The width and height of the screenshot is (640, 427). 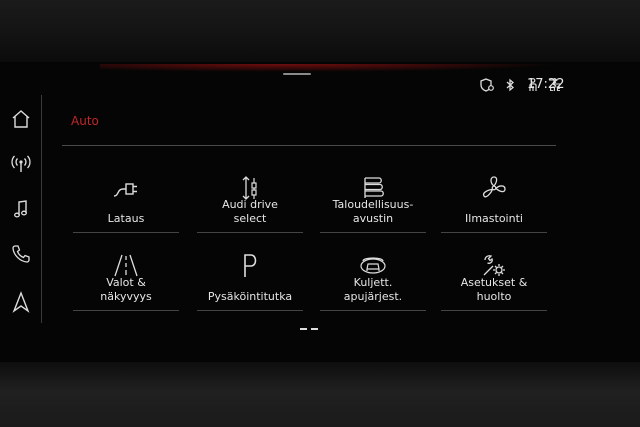 What do you see at coordinates (494, 201) in the screenshot?
I see `tile-ilmastointi: Ilmastointi` at bounding box center [494, 201].